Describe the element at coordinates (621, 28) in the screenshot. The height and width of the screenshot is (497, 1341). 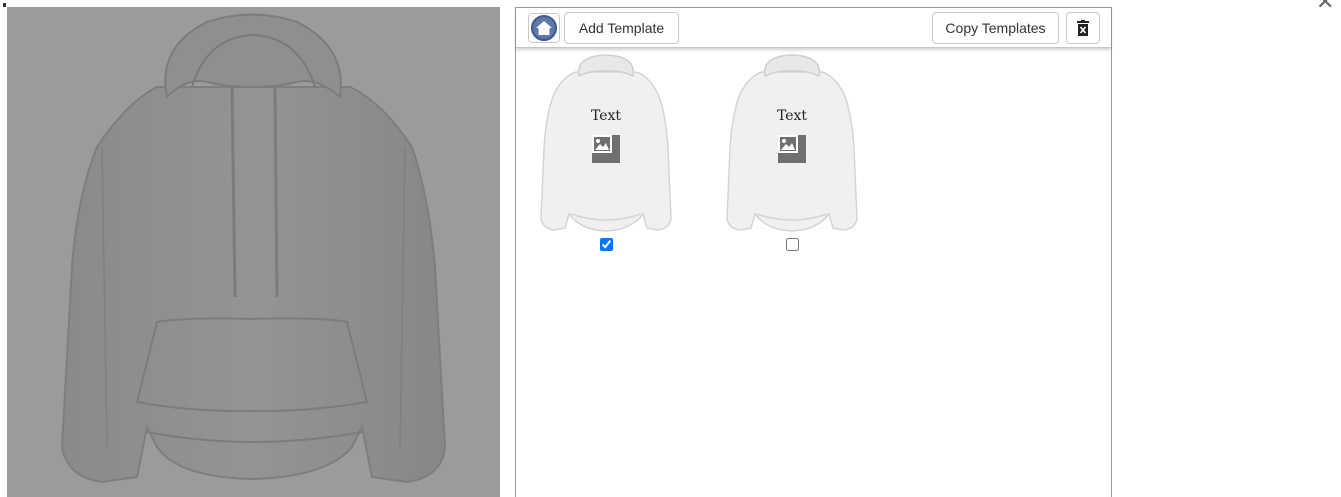
I see `add-template-button: Add Template` at that location.